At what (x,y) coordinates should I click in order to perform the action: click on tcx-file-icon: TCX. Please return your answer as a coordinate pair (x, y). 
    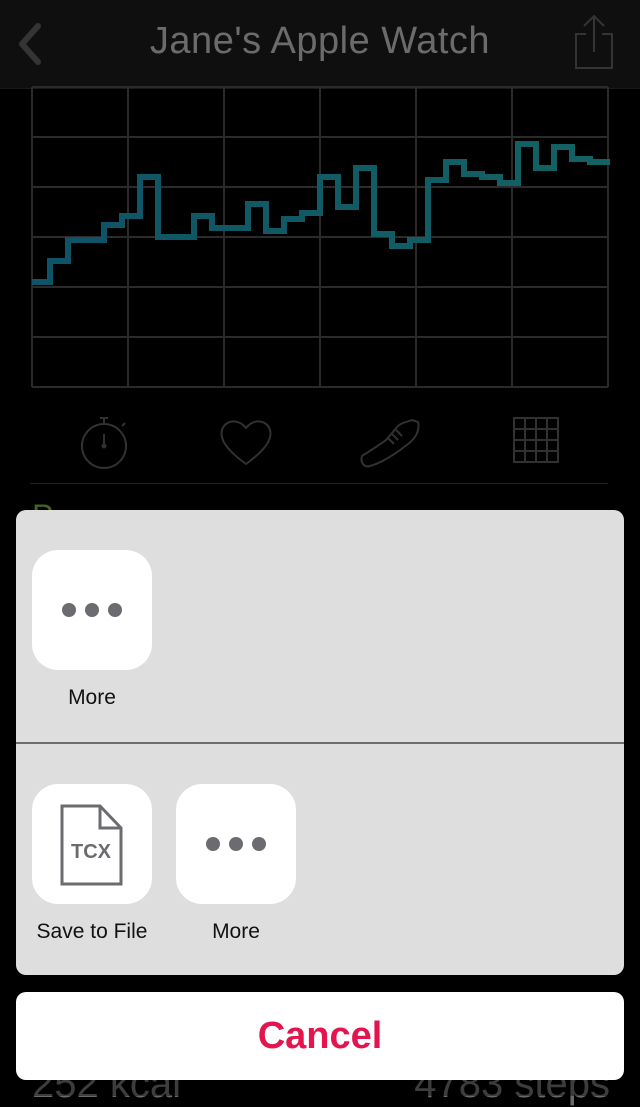
    Looking at the image, I should click on (91, 845).